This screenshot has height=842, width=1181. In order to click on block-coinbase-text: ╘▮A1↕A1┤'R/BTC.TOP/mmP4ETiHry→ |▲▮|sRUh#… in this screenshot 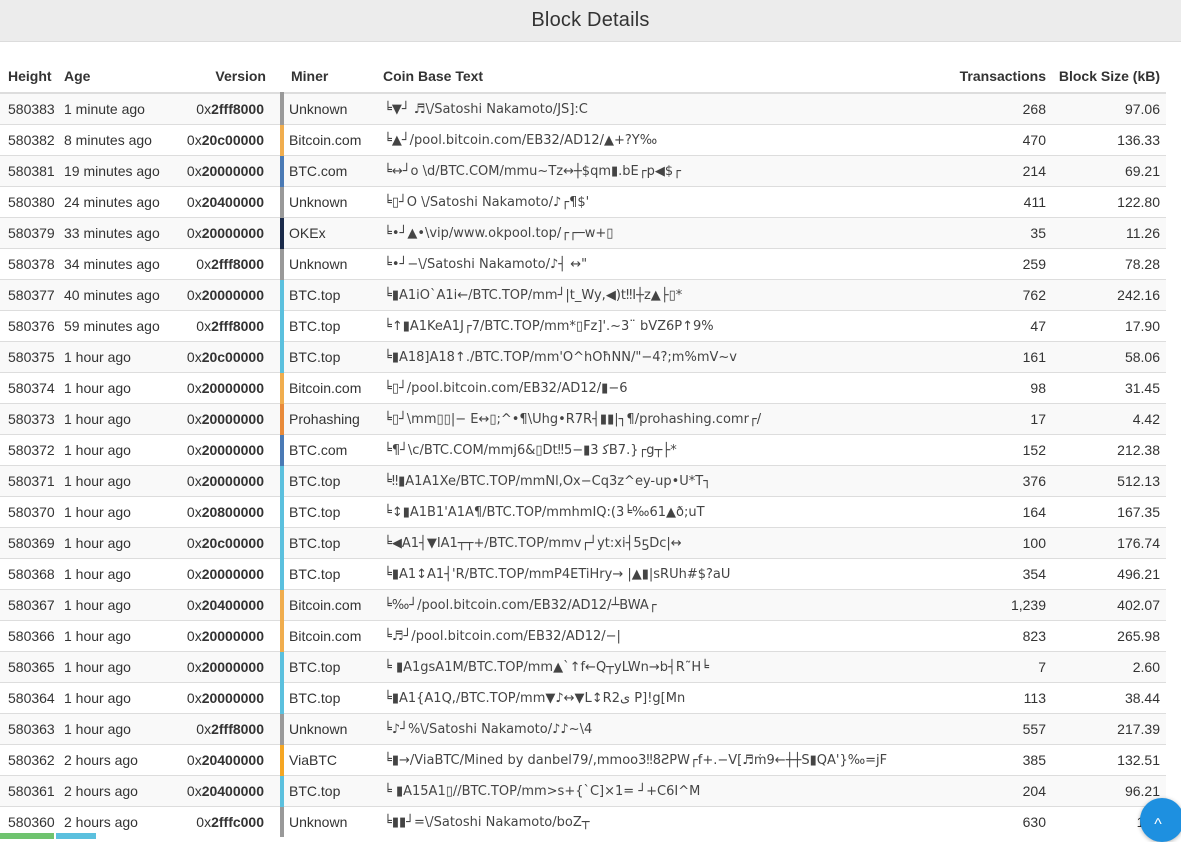, I will do `click(639, 574)`.